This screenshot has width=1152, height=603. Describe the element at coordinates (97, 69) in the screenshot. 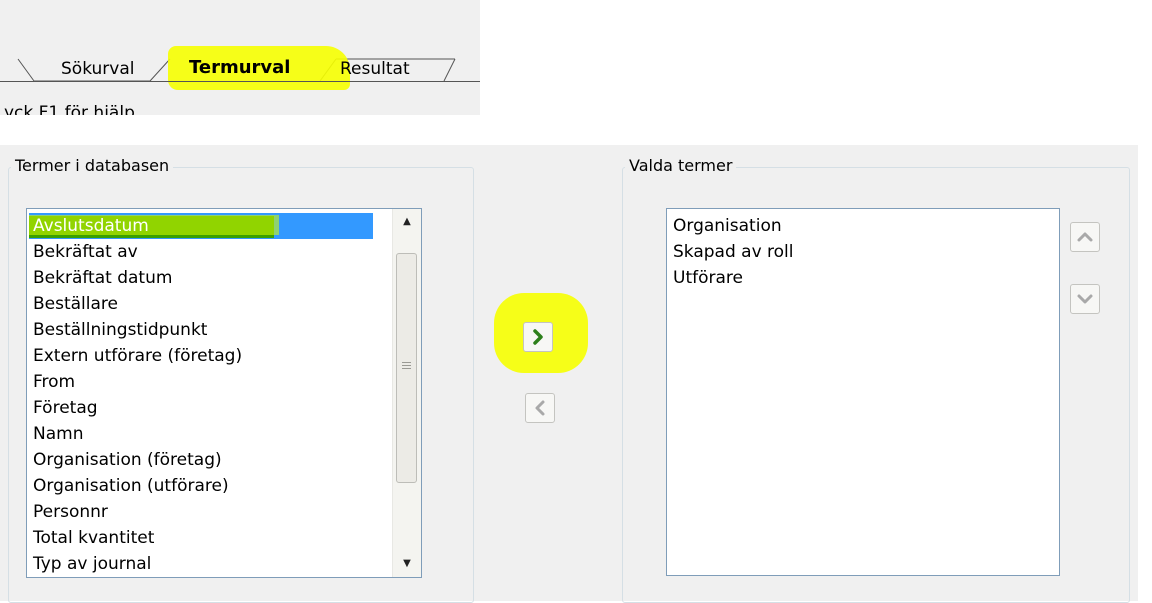

I see `tab-sokurval: Sökurval` at that location.